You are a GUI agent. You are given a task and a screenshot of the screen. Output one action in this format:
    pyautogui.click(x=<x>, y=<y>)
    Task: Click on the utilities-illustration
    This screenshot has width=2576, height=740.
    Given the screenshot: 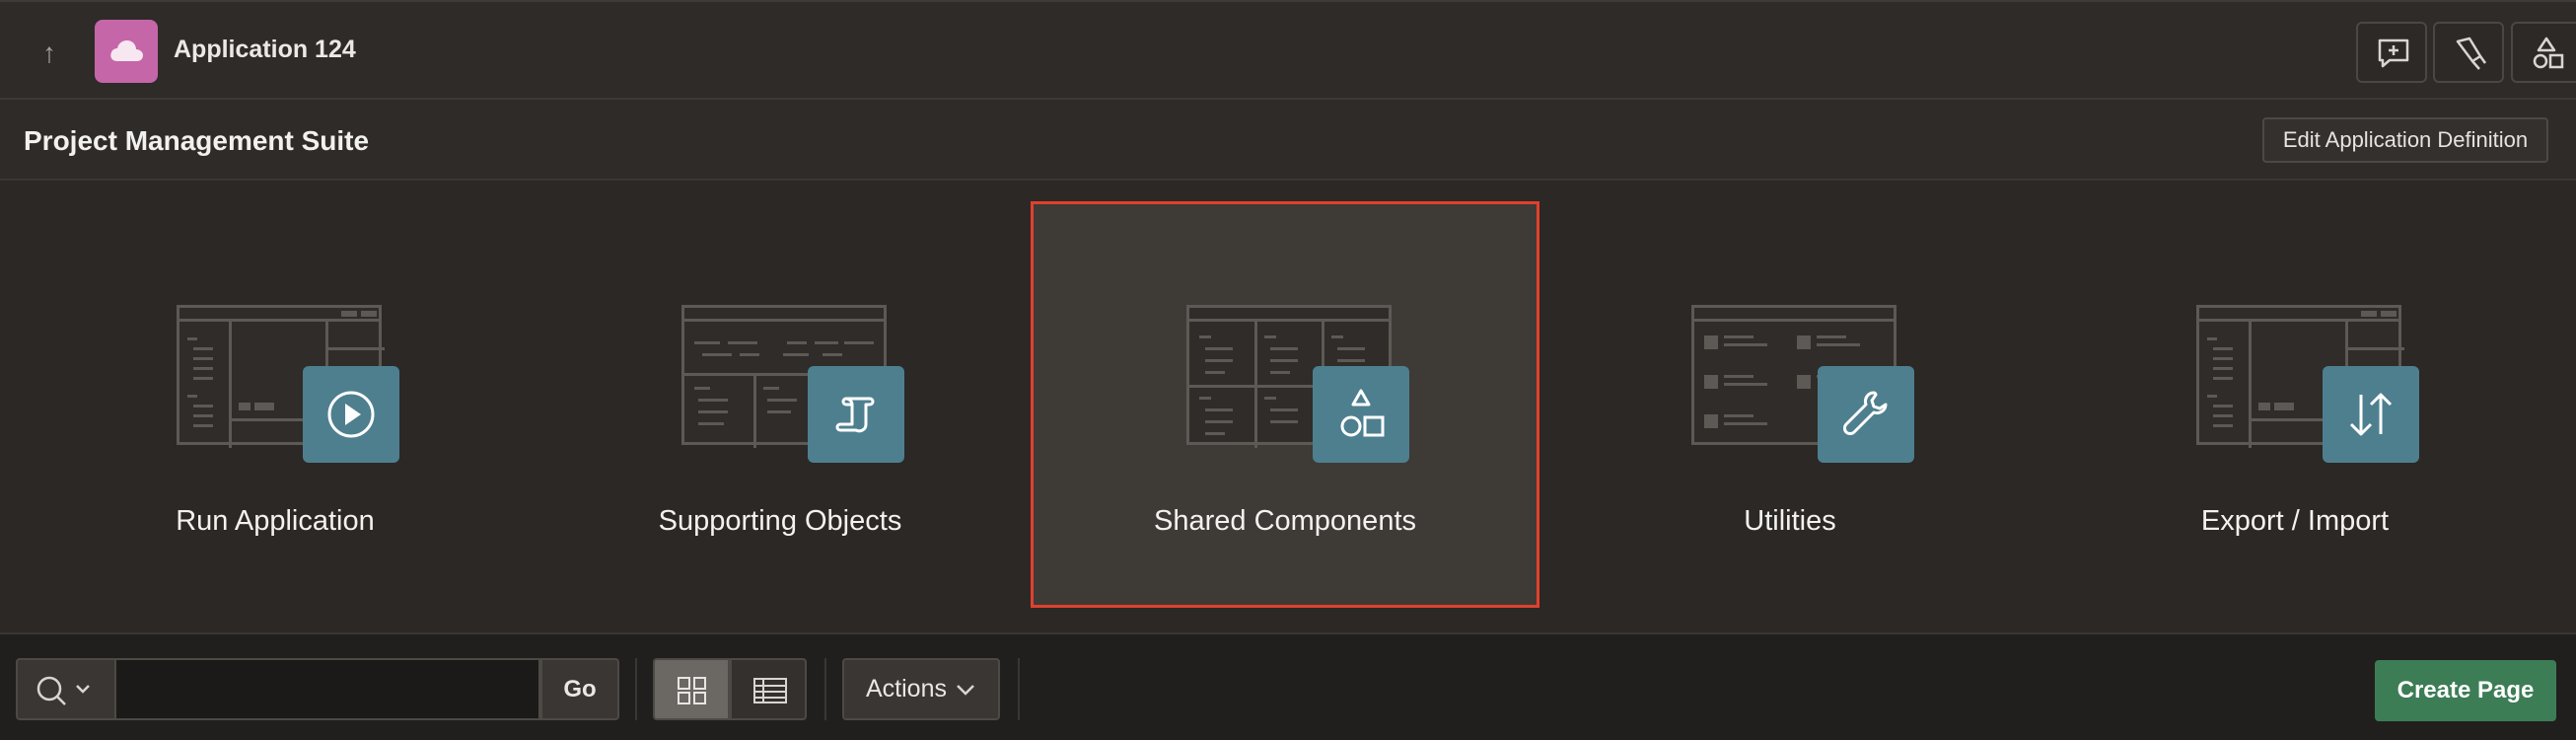 What is the action you would take?
    pyautogui.click(x=1802, y=384)
    